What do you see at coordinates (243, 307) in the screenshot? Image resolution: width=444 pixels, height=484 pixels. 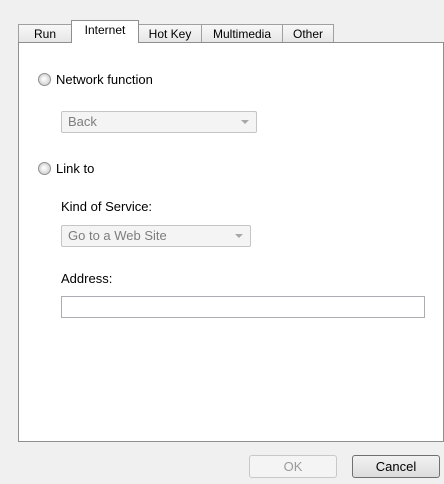 I see `address-input` at bounding box center [243, 307].